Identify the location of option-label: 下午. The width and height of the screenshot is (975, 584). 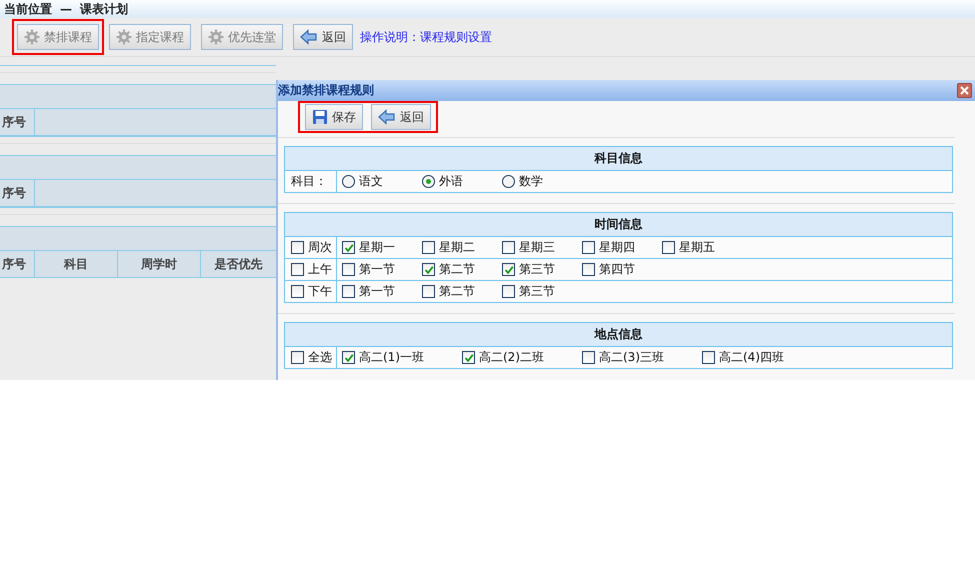
(320, 291).